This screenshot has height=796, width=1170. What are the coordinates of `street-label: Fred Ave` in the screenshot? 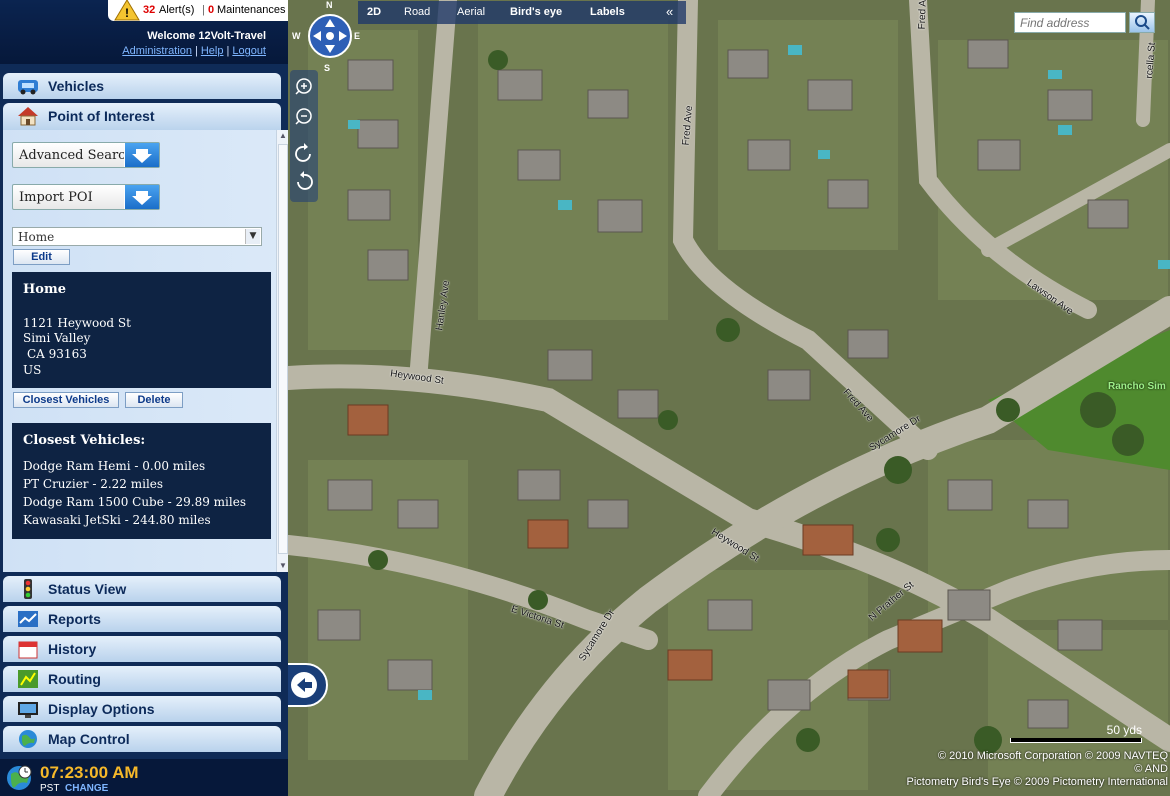 It's located at (923, 15).